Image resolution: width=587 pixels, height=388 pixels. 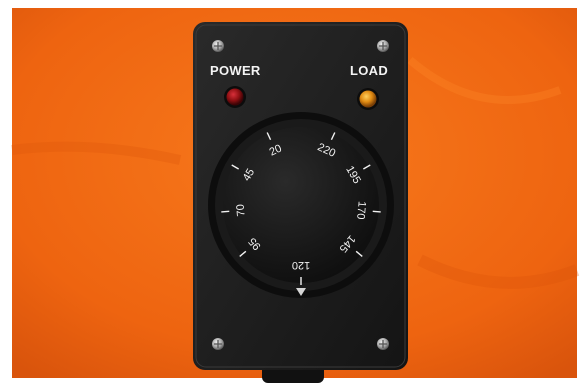 What do you see at coordinates (369, 70) in the screenshot?
I see `load-label: LOAD` at bounding box center [369, 70].